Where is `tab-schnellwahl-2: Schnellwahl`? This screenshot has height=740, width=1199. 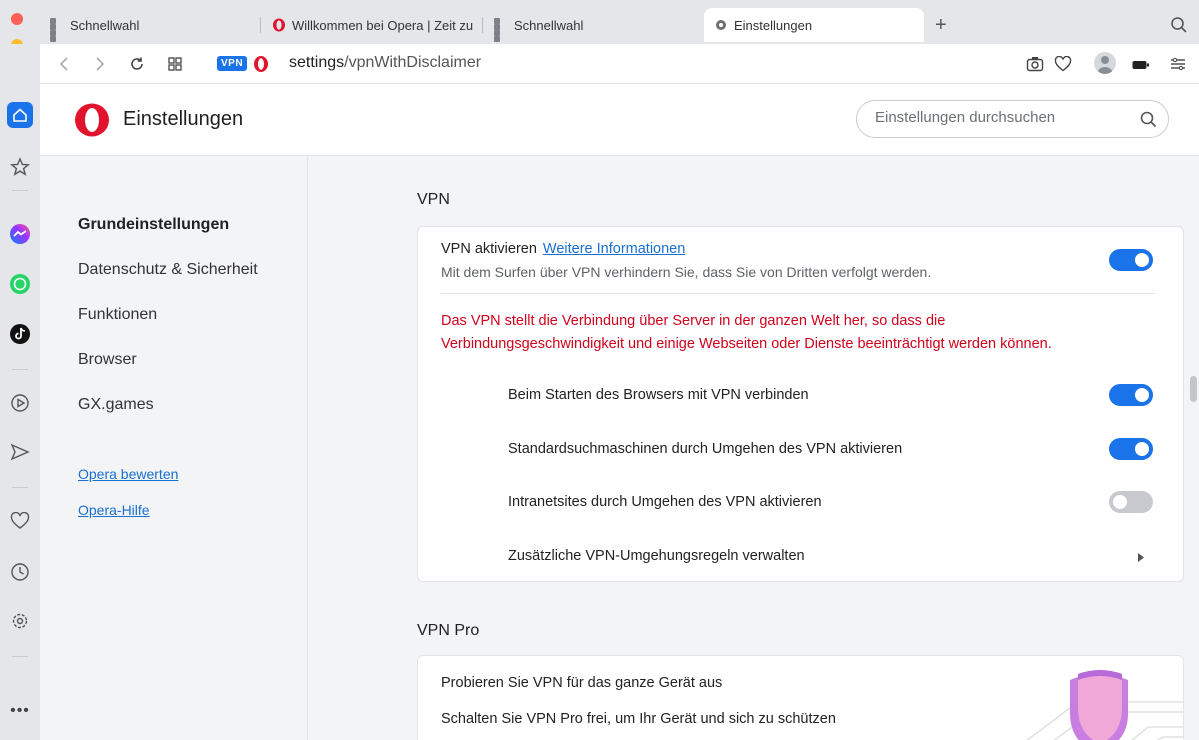 tab-schnellwahl-2: Schnellwahl is located at coordinates (589, 25).